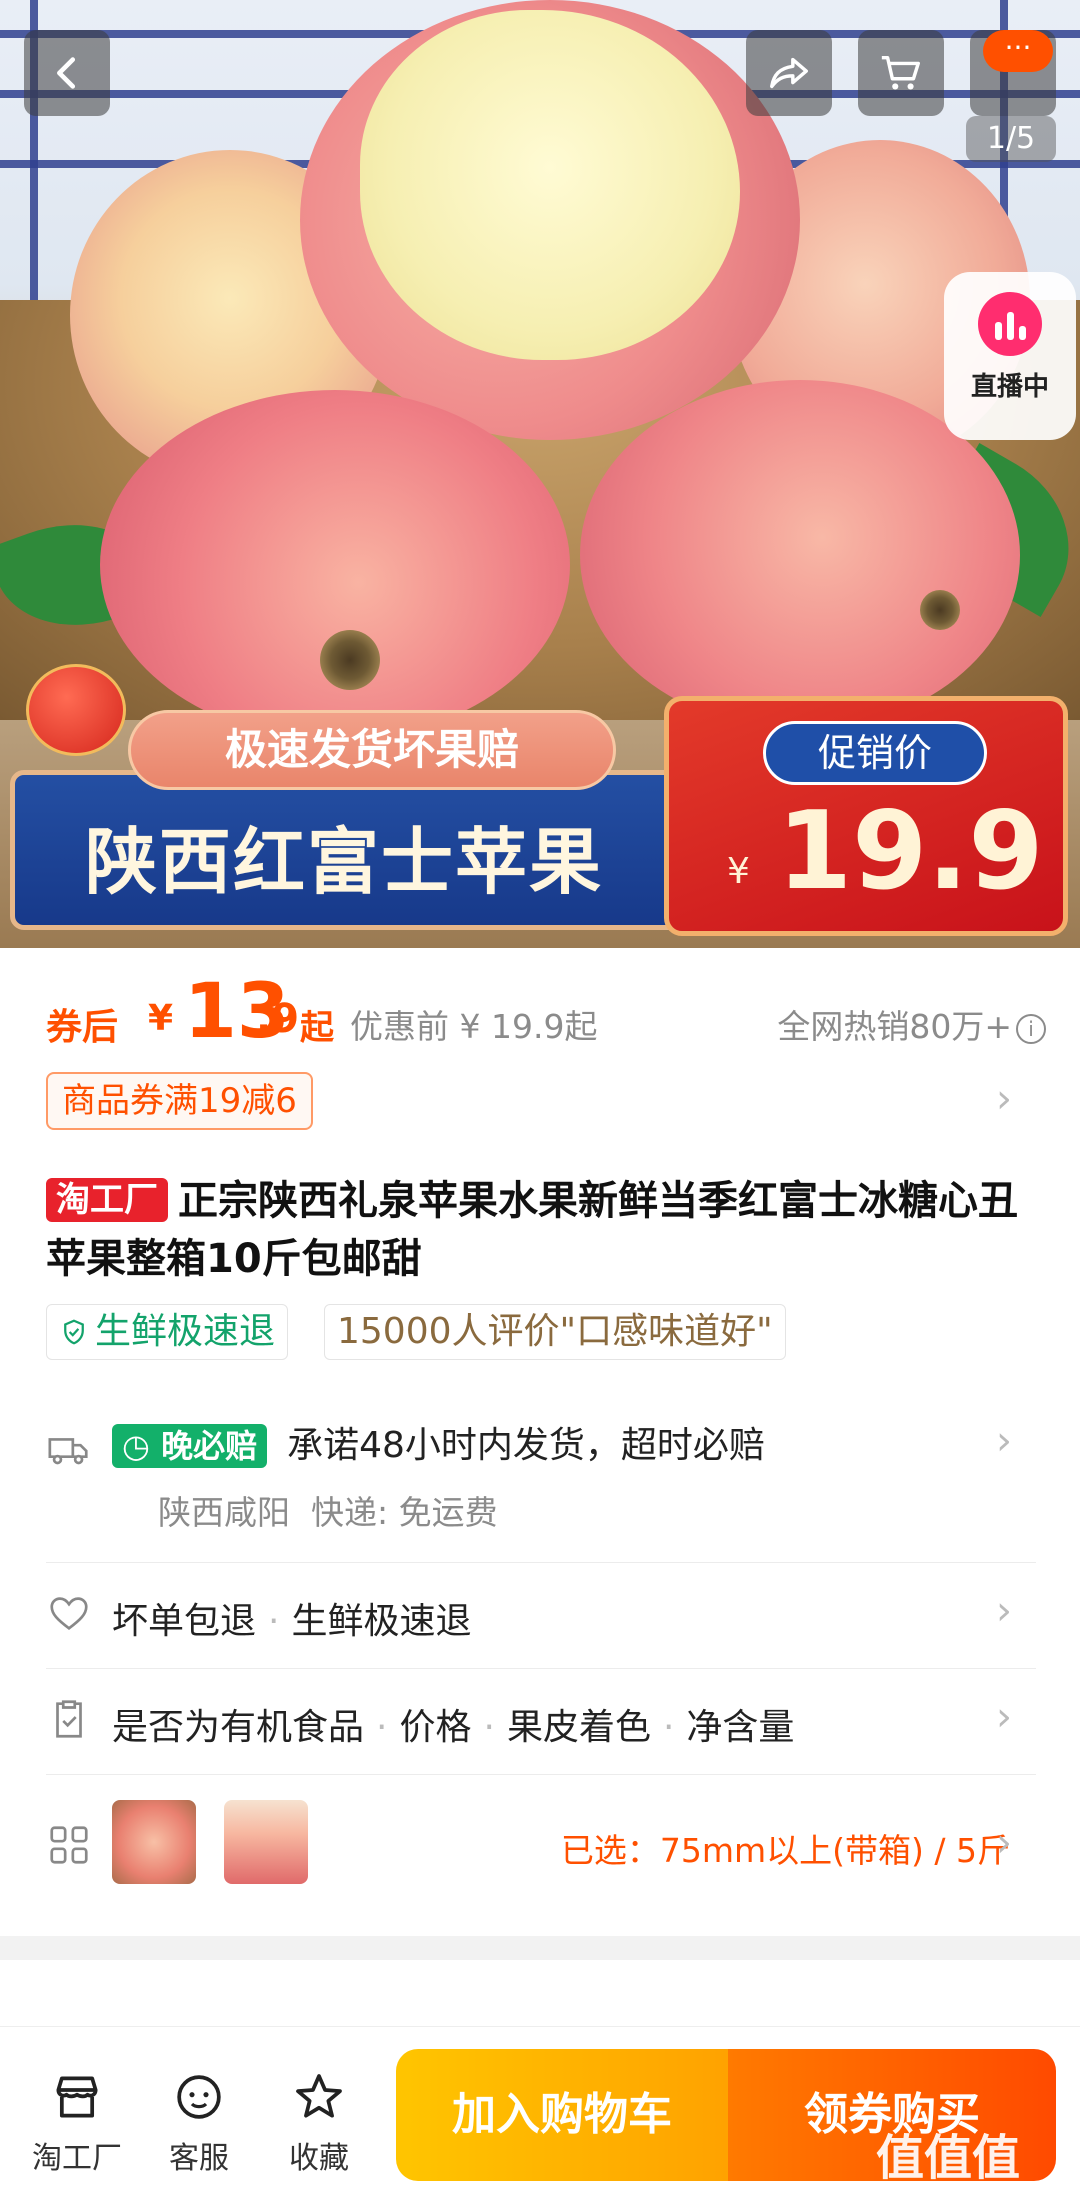  What do you see at coordinates (875, 753) in the screenshot?
I see `promo-price-tag: 促销价` at bounding box center [875, 753].